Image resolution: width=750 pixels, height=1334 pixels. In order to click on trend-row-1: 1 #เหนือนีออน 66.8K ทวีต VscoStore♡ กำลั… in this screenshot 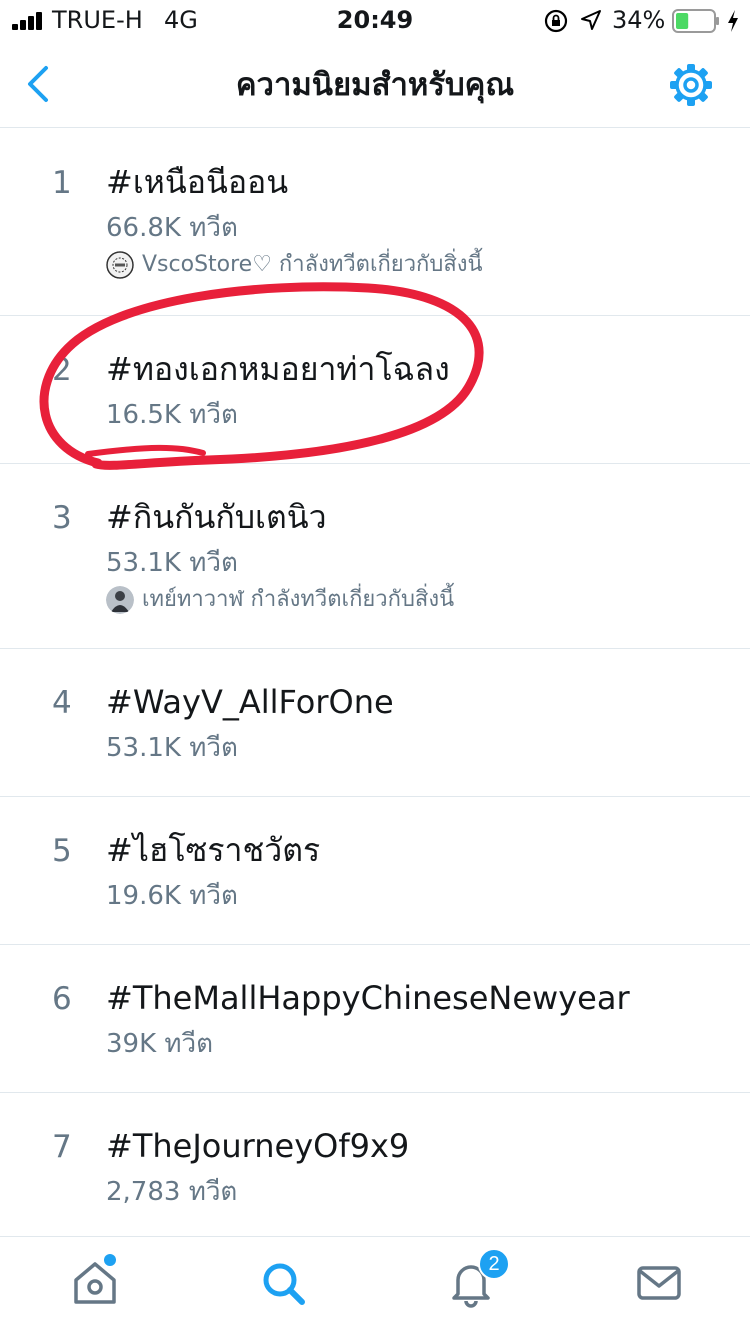, I will do `click(375, 222)`.